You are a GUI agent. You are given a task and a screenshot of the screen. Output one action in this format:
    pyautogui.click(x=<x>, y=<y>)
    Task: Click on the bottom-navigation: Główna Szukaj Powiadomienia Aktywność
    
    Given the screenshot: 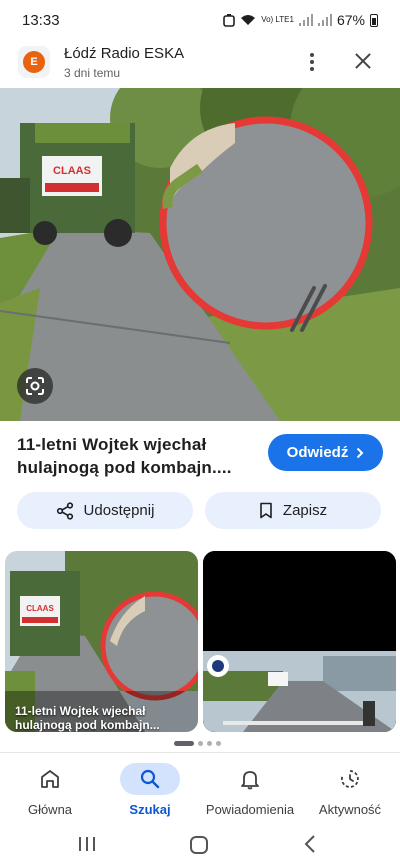 What is the action you would take?
    pyautogui.click(x=200, y=788)
    